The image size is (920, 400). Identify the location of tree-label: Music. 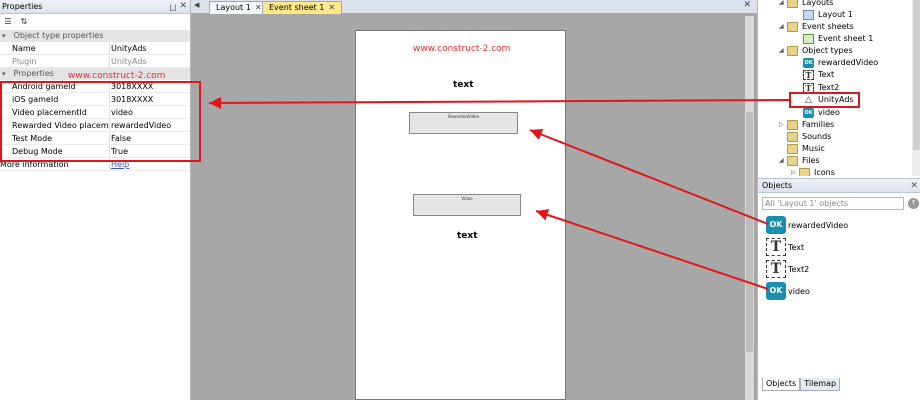
(813, 148).